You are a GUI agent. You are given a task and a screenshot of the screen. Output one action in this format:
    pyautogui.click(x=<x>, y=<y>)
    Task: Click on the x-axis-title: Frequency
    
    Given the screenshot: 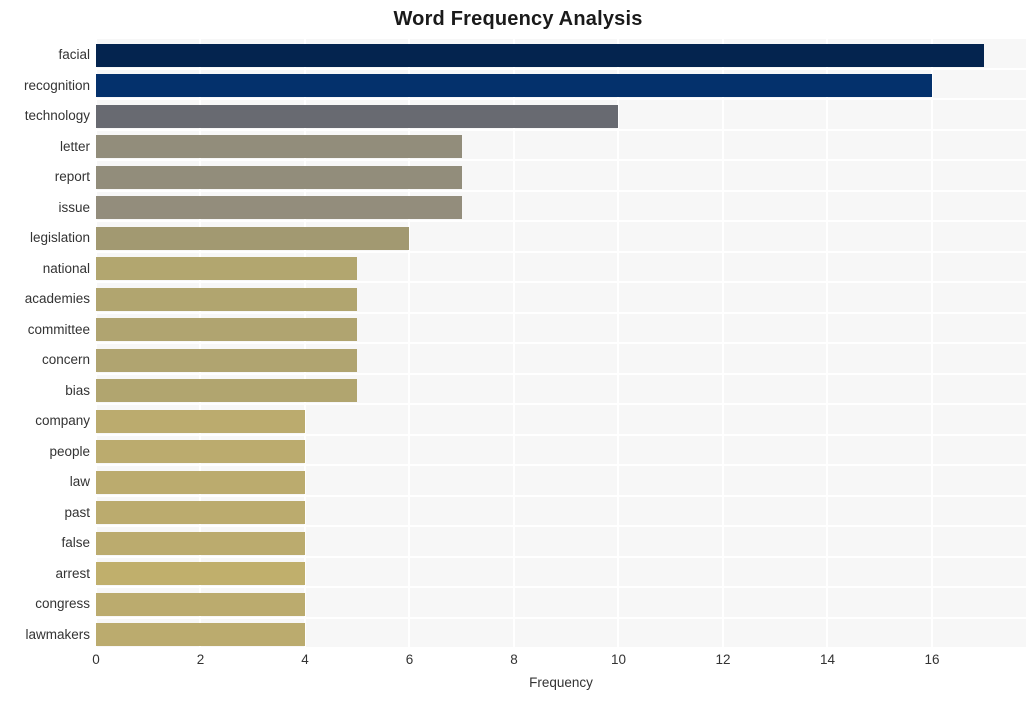 What is the action you would take?
    pyautogui.click(x=561, y=682)
    